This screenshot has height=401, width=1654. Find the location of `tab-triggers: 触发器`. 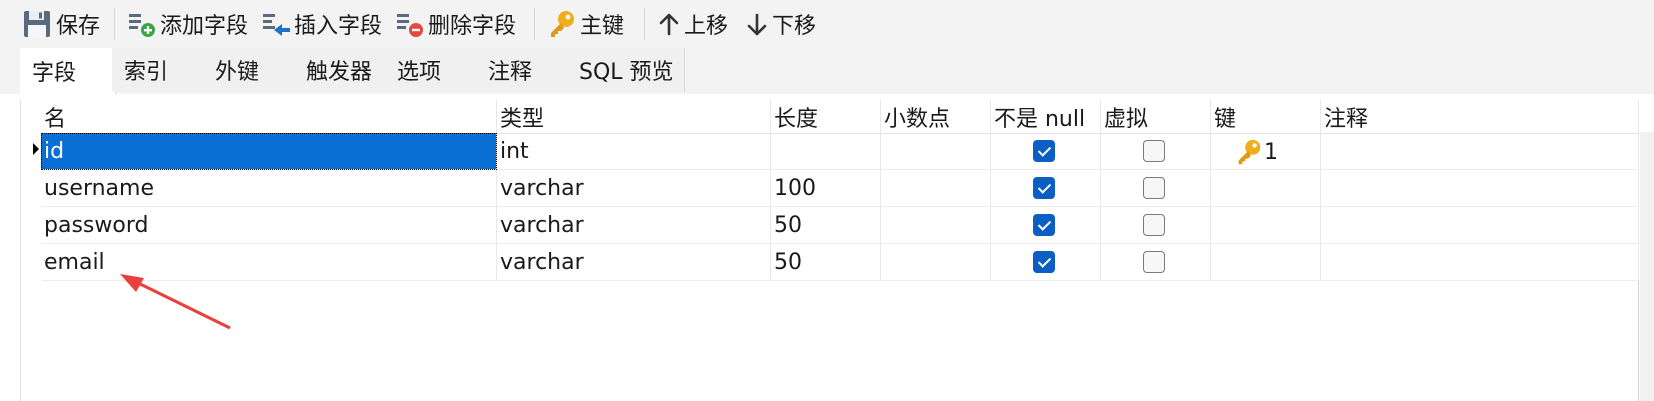

tab-triggers: 触发器 is located at coordinates (340, 70).